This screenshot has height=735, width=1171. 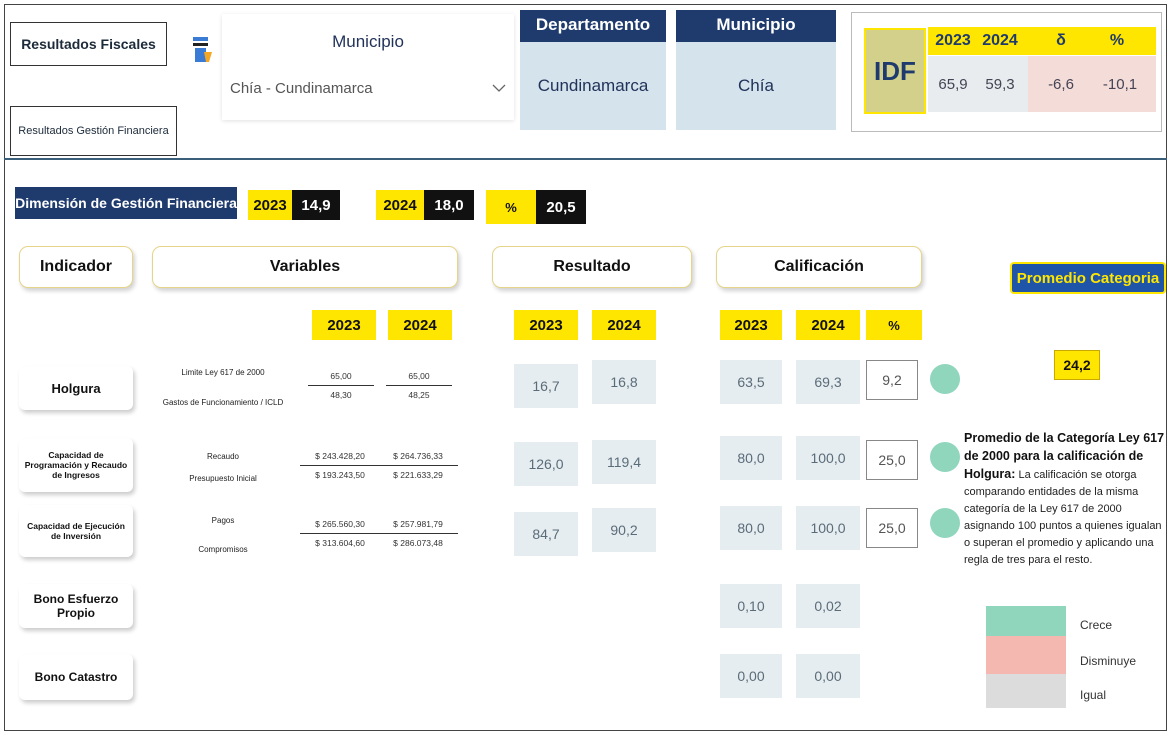 What do you see at coordinates (592, 267) in the screenshot?
I see `resultado-header: Resultado` at bounding box center [592, 267].